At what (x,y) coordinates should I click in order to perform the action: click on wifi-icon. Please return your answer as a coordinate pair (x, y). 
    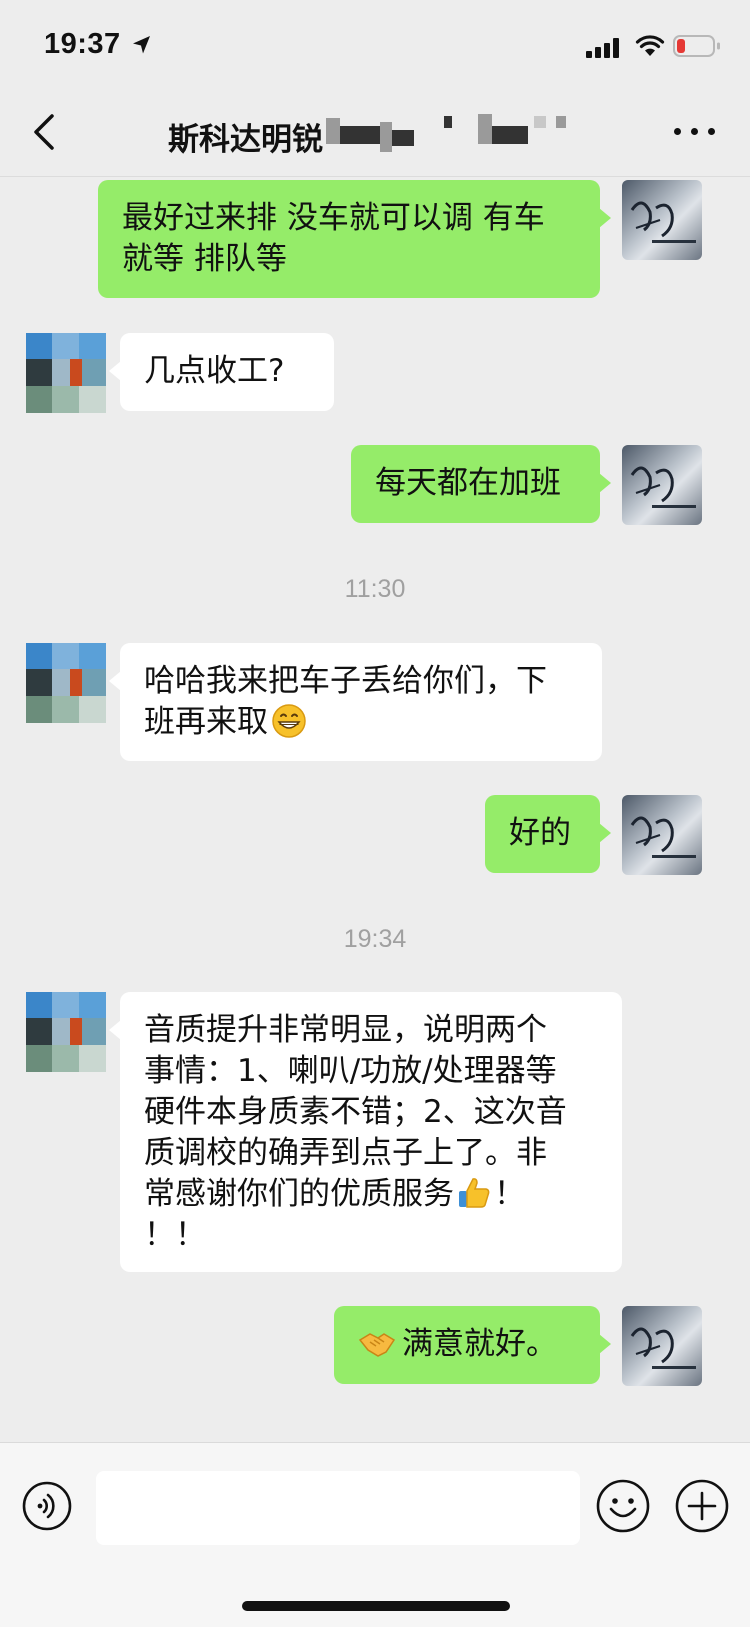
    Looking at the image, I should click on (650, 45).